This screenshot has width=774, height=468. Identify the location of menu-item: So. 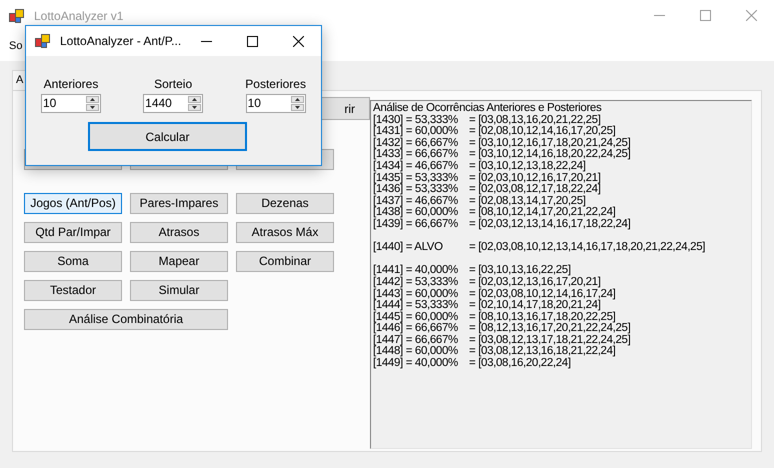
(15, 46).